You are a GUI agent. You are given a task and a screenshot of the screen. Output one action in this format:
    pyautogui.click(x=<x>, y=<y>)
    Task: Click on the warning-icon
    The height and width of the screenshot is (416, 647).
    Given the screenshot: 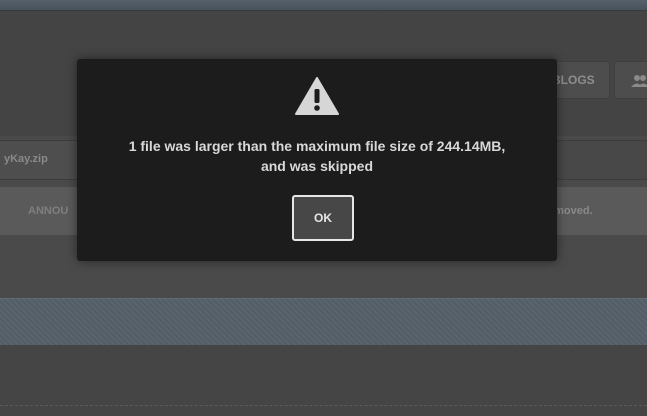 What is the action you would take?
    pyautogui.click(x=317, y=96)
    